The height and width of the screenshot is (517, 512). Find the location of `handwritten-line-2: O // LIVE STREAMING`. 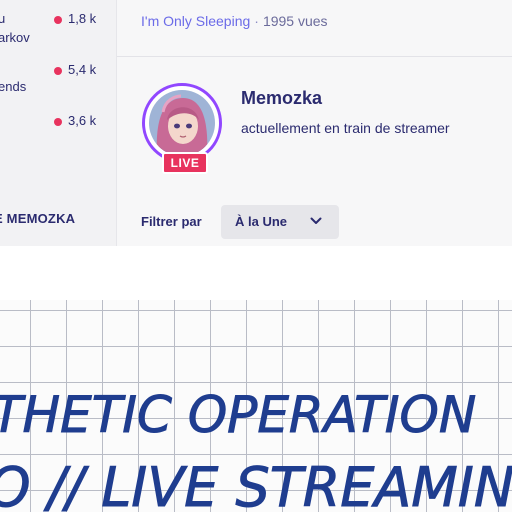

handwritten-line-2: O // LIVE STREAMING is located at coordinates (256, 484).